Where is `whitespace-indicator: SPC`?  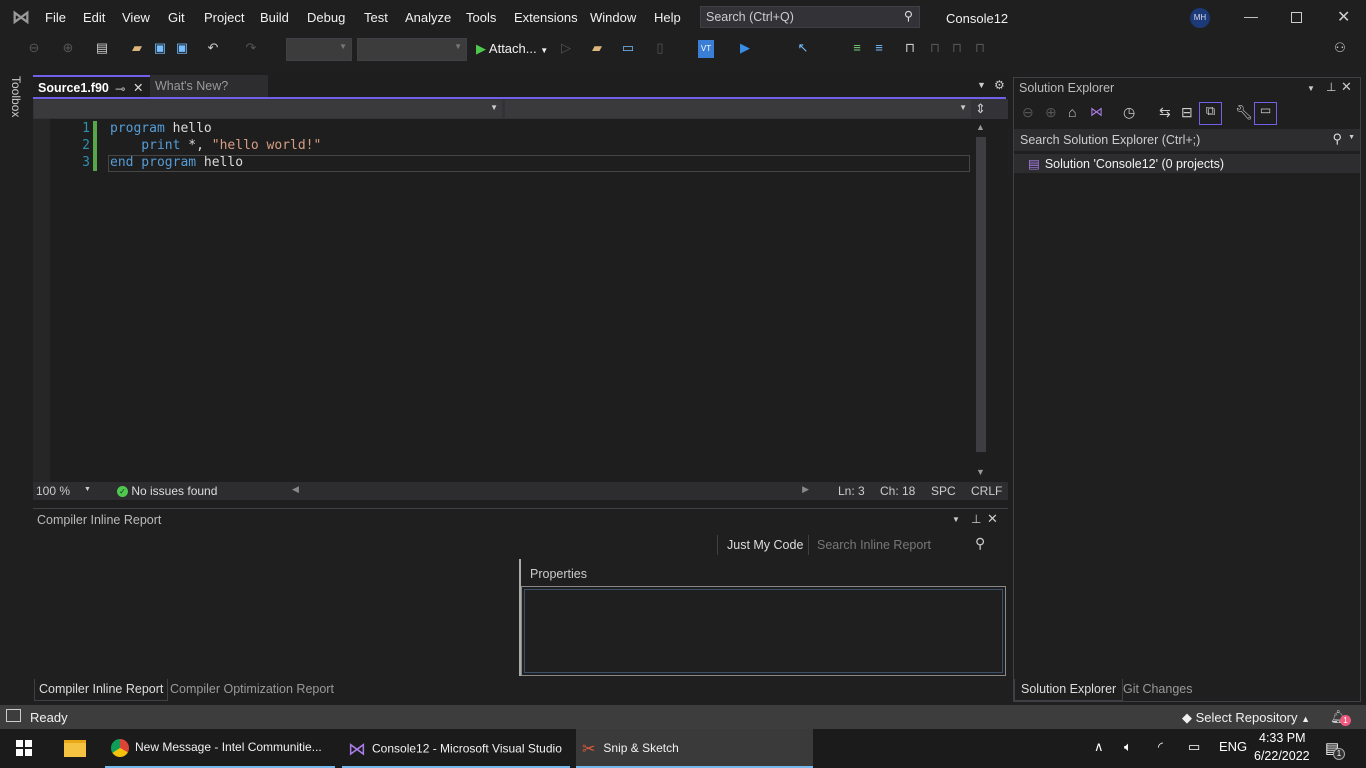
whitespace-indicator: SPC is located at coordinates (943, 491).